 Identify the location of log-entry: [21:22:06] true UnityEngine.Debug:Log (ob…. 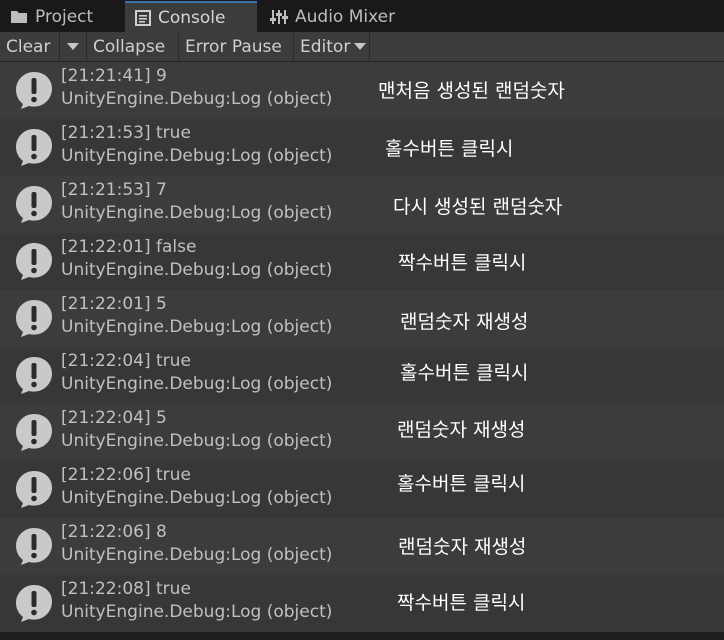
(362, 489).